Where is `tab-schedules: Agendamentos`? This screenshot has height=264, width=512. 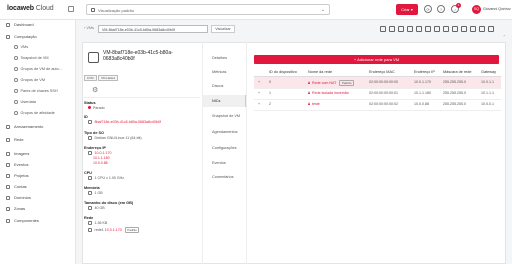
tab-schedules: Agendamentos is located at coordinates (225, 132).